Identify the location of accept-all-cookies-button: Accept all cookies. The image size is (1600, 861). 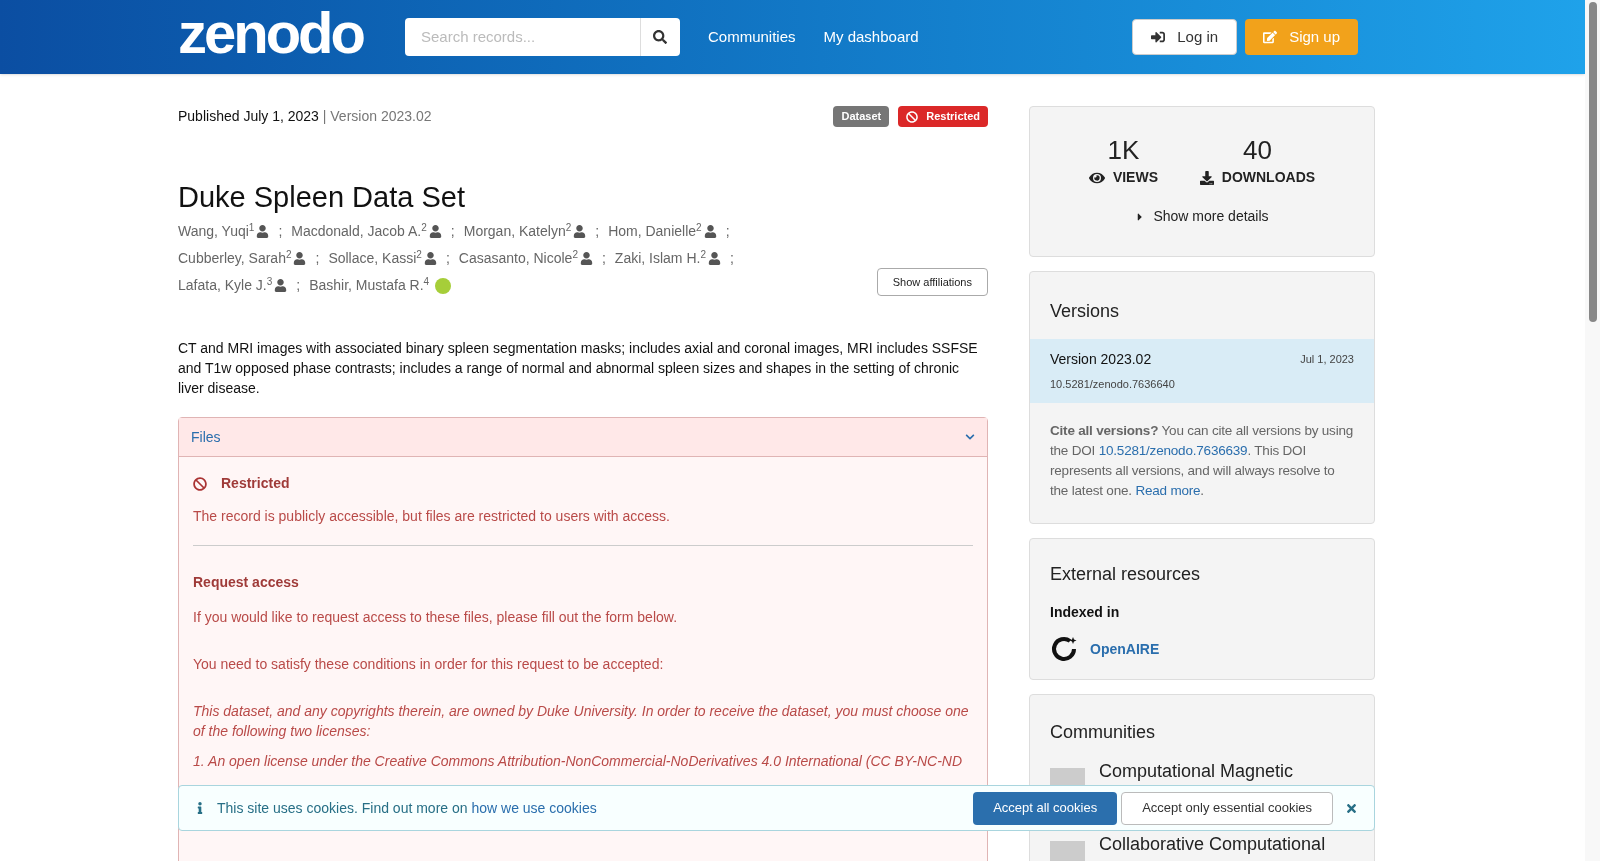
(1045, 808).